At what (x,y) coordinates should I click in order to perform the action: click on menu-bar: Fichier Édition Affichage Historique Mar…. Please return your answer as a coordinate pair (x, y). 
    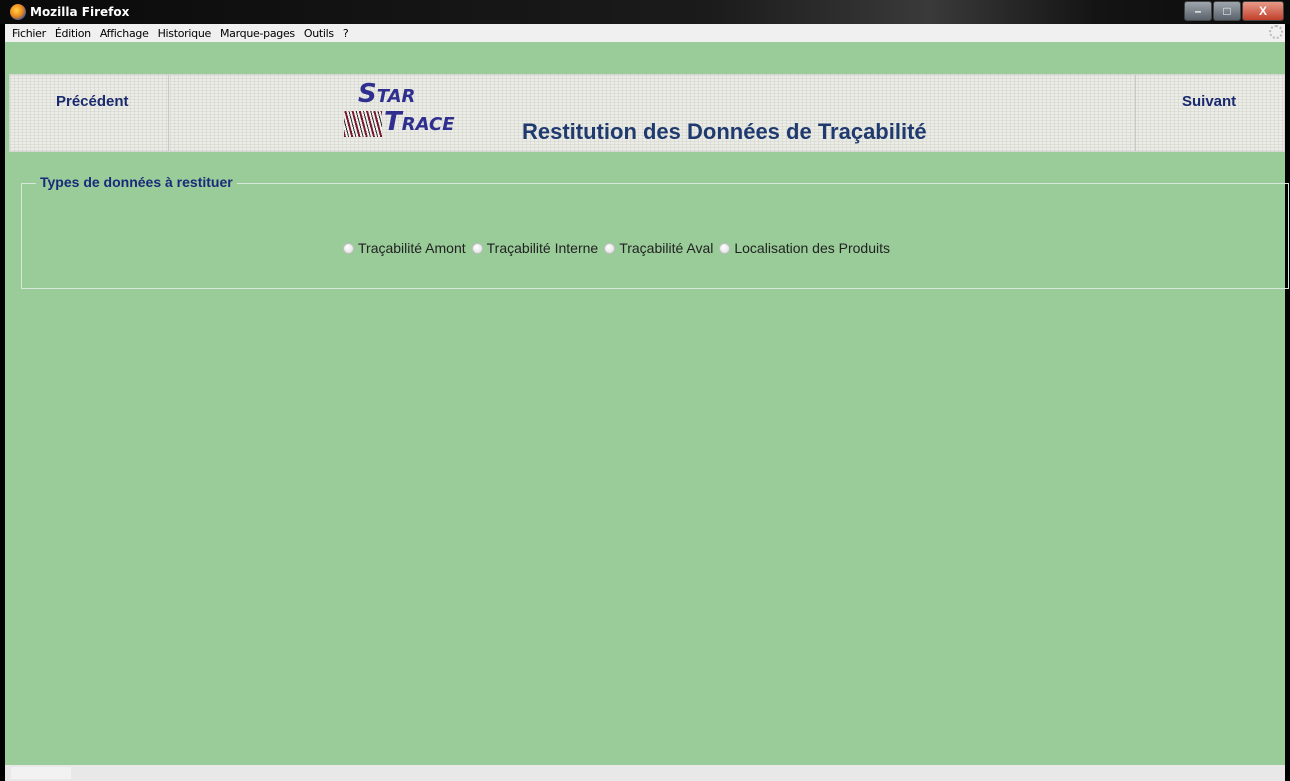
    Looking at the image, I should click on (645, 33).